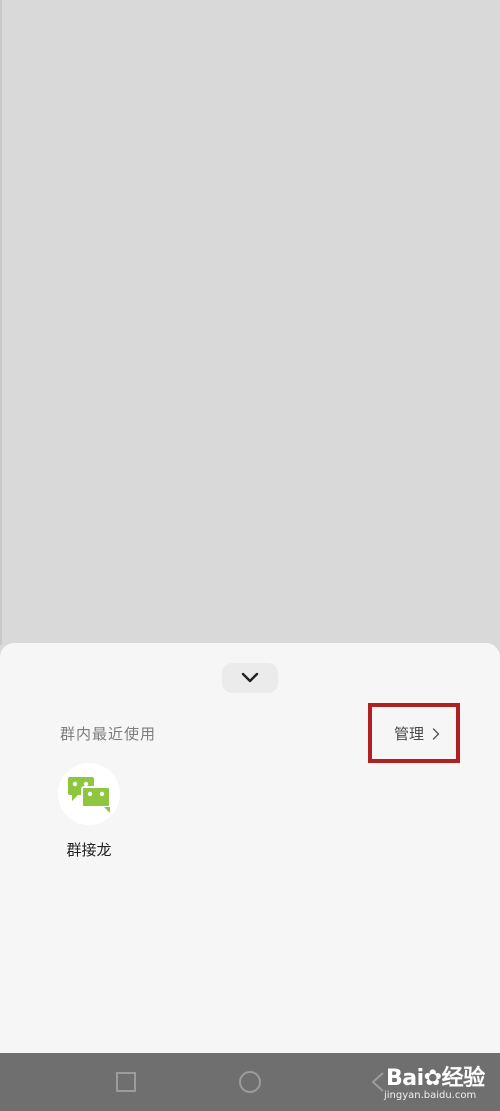  What do you see at coordinates (89, 850) in the screenshot?
I see `app-label: 群接龙` at bounding box center [89, 850].